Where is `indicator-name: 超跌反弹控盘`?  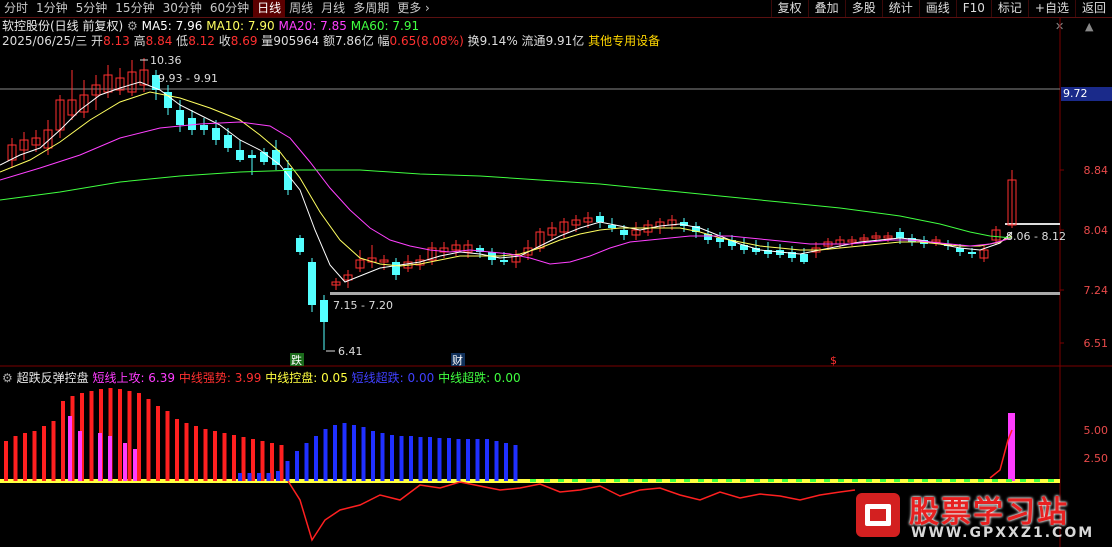
indicator-name: 超跌反弹控盘 is located at coordinates (53, 378).